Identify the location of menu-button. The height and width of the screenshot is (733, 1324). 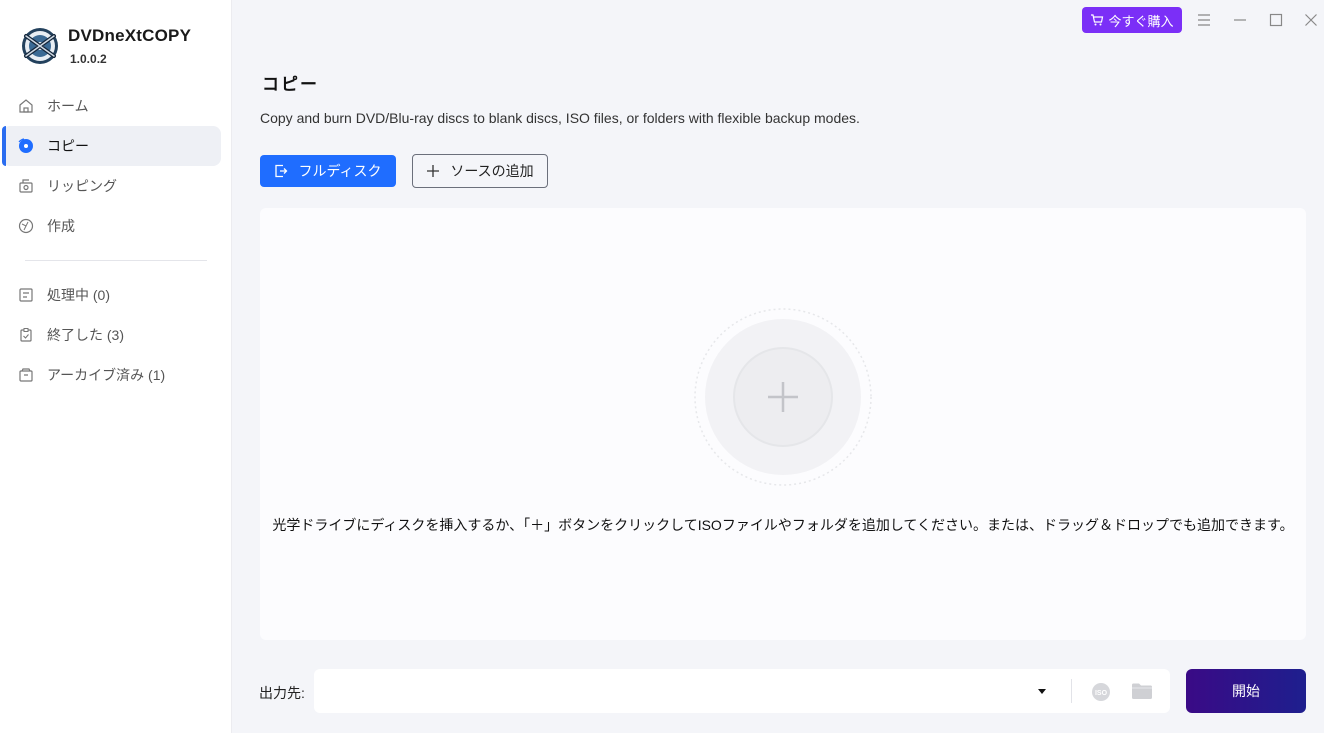
(1204, 20).